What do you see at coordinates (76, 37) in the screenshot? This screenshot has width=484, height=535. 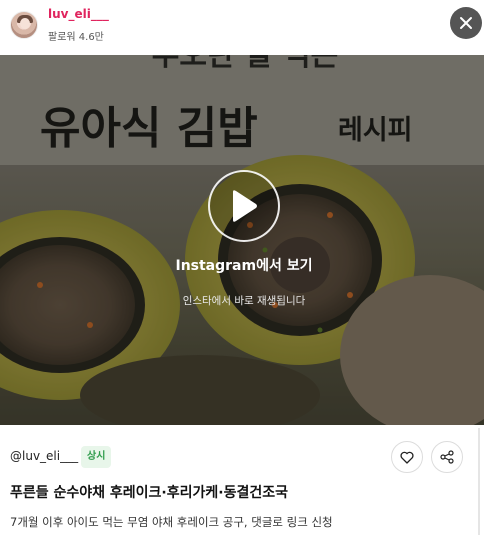 I see `follower-count: 팔로워 4.6만` at bounding box center [76, 37].